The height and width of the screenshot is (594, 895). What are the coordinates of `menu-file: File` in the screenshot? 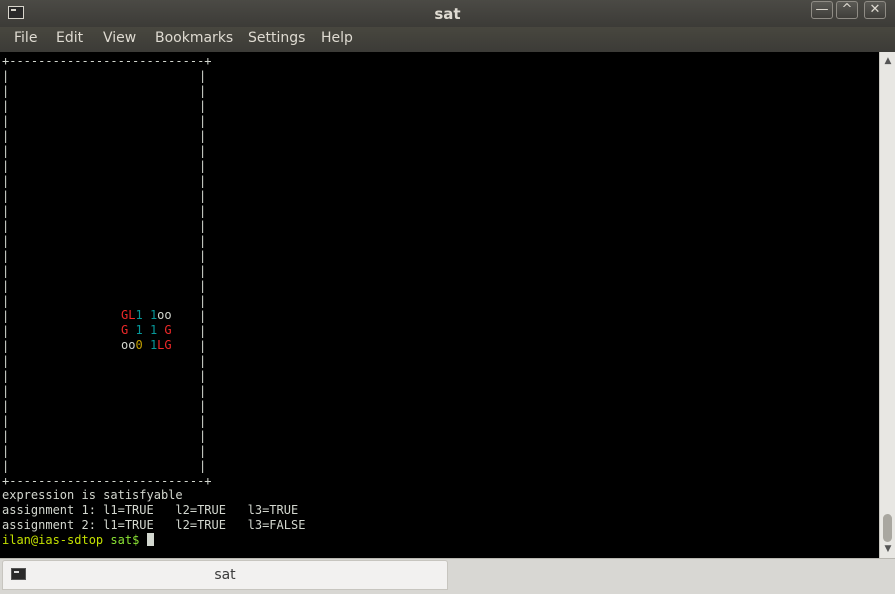 It's located at (25, 38).